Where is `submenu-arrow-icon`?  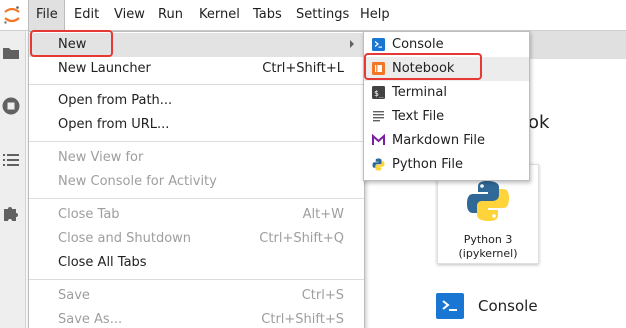 submenu-arrow-icon is located at coordinates (352, 44).